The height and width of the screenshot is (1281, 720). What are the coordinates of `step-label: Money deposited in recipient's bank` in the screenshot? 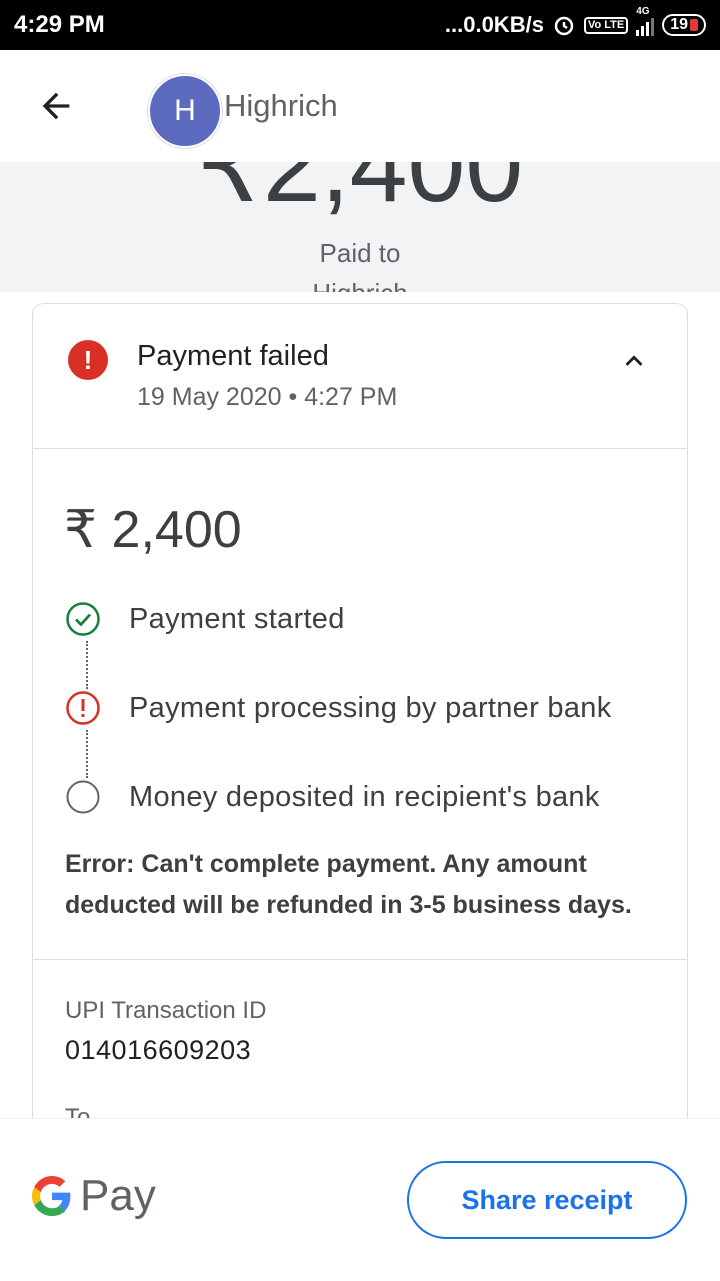 It's located at (364, 797).